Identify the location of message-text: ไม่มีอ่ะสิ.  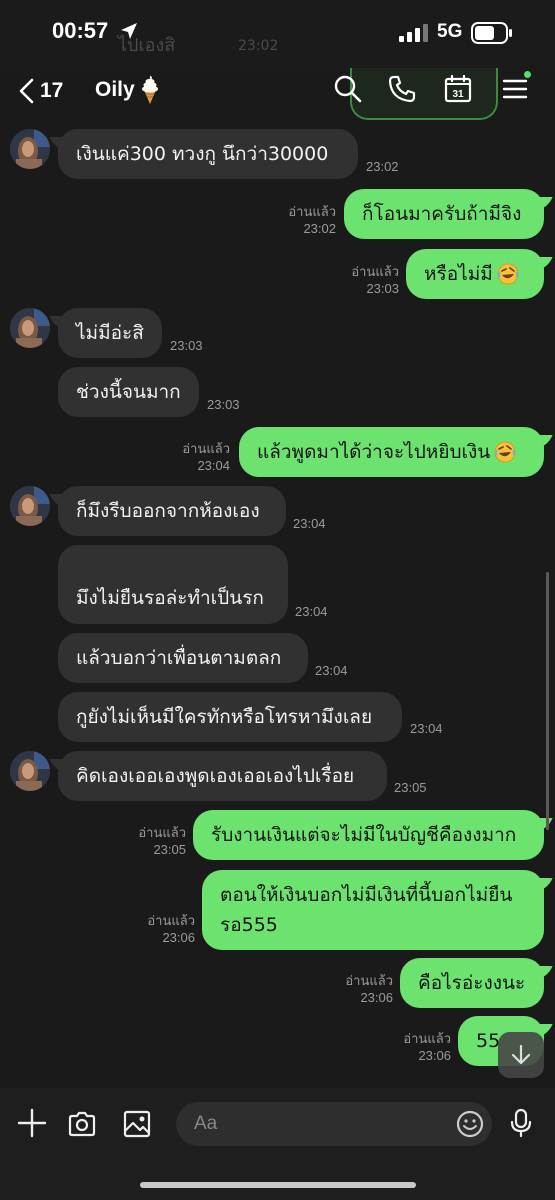
(110, 333).